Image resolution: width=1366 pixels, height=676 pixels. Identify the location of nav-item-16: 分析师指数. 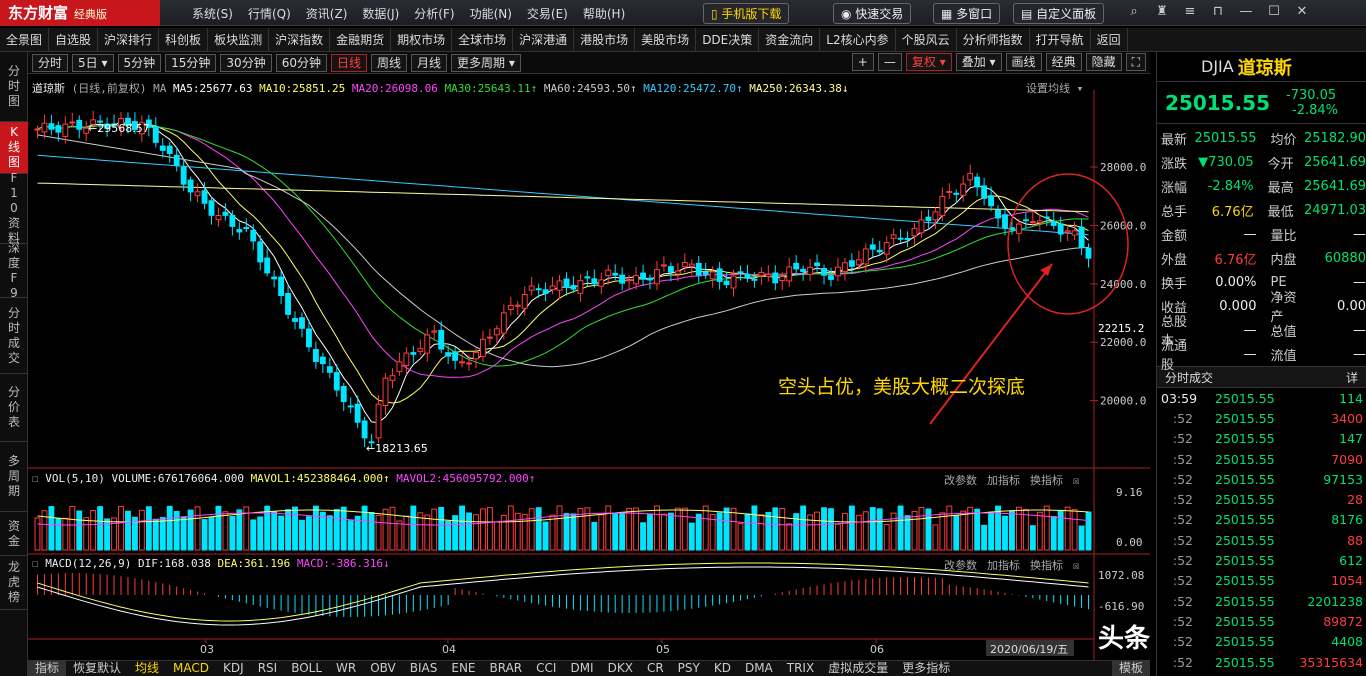
(993, 39).